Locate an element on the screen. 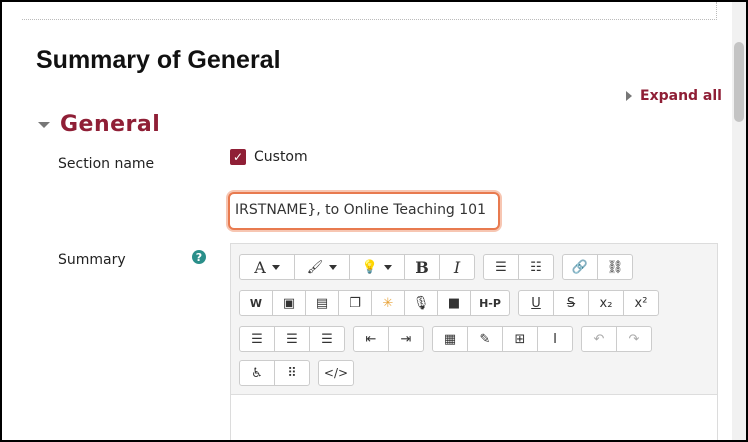  toolbar-row-4: ♿ ⠿ </> is located at coordinates (300, 373).